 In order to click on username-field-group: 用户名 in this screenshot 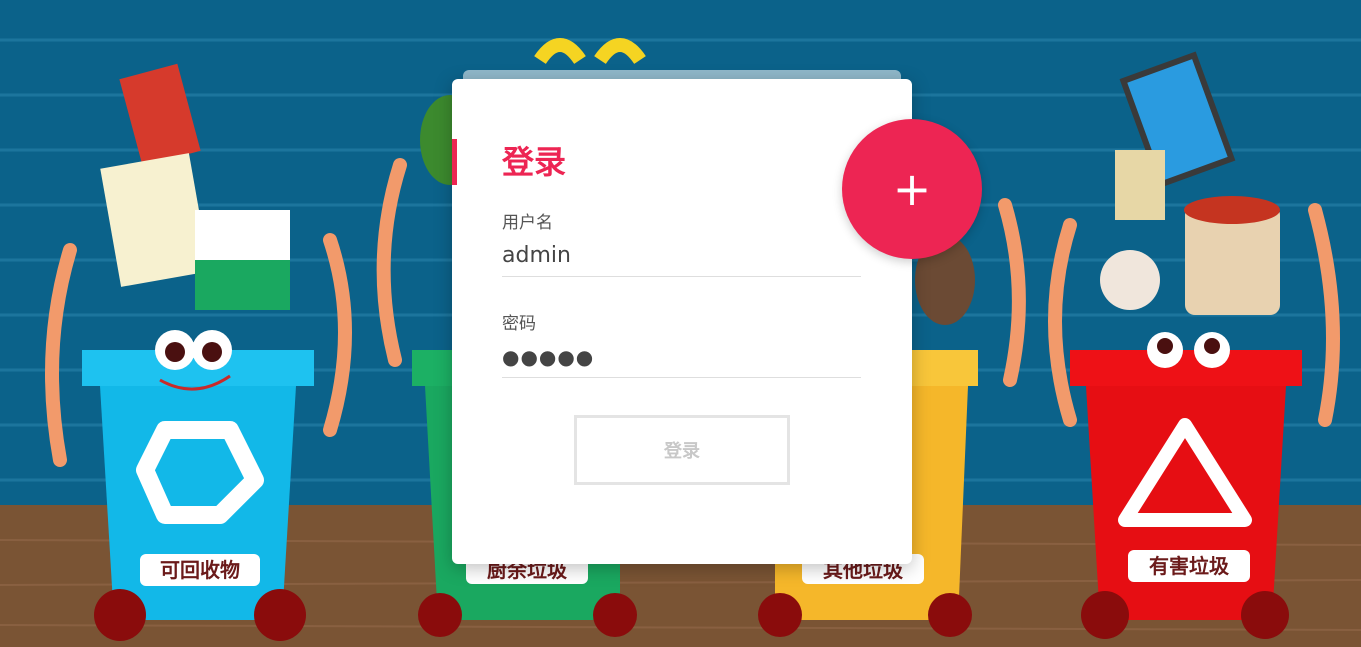, I will do `click(681, 244)`.